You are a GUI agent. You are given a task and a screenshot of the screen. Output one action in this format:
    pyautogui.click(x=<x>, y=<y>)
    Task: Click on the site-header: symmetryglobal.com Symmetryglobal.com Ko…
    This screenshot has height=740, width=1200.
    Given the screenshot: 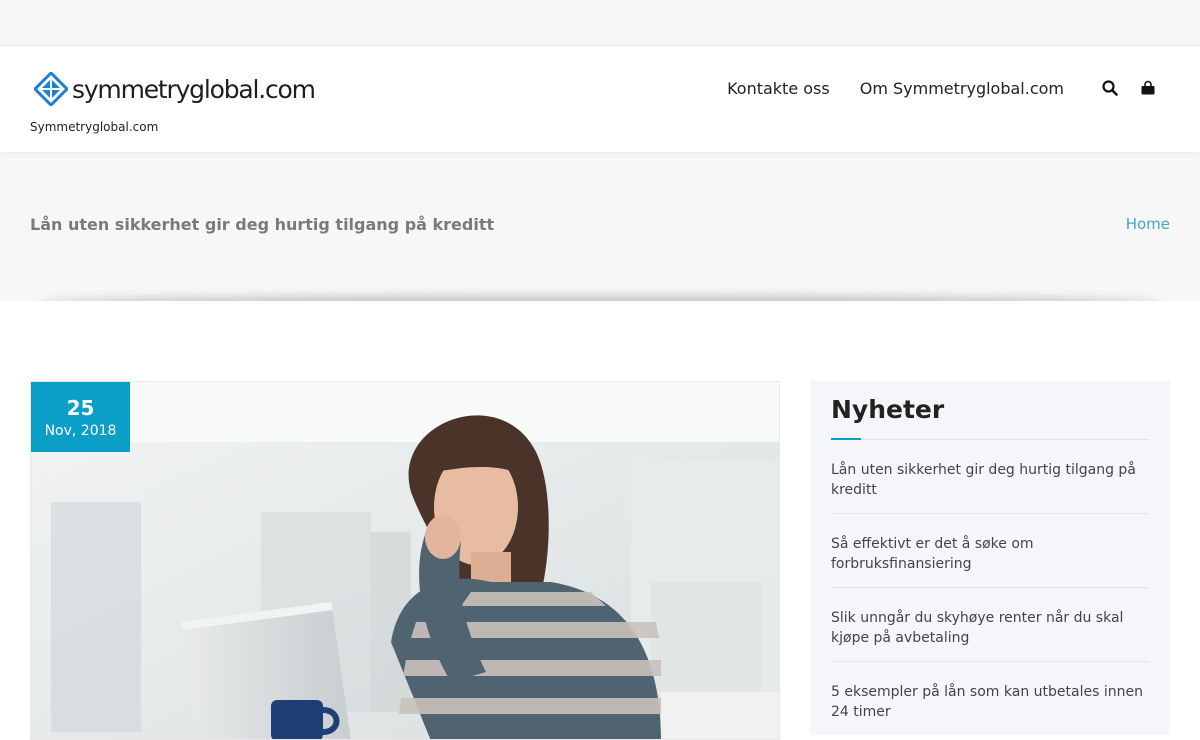 What is the action you would take?
    pyautogui.click(x=600, y=99)
    